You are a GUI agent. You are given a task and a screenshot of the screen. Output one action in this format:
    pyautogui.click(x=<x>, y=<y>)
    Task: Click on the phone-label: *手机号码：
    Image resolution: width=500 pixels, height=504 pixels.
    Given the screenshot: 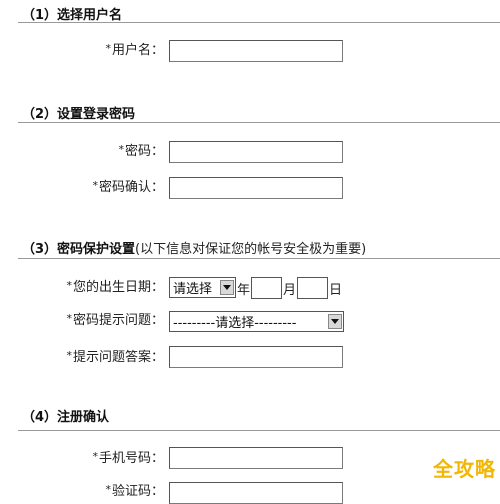 What is the action you would take?
    pyautogui.click(x=128, y=458)
    